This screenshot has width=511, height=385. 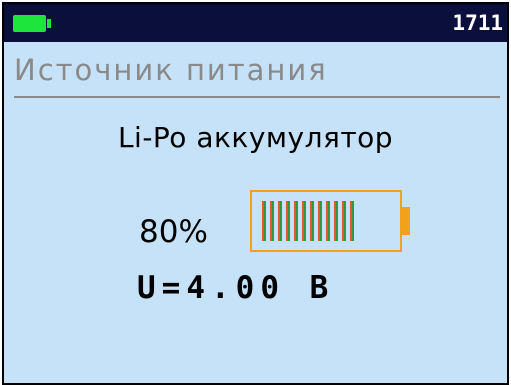 I want to click on clock: 1711, so click(x=477, y=23).